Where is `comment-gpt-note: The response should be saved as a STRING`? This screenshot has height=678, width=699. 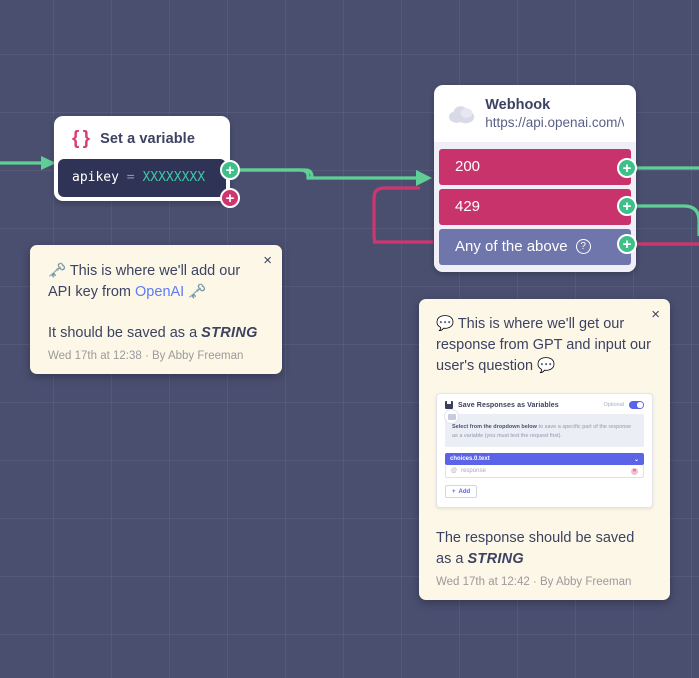
comment-gpt-note: The response should be saved as a STRING is located at coordinates (544, 549).